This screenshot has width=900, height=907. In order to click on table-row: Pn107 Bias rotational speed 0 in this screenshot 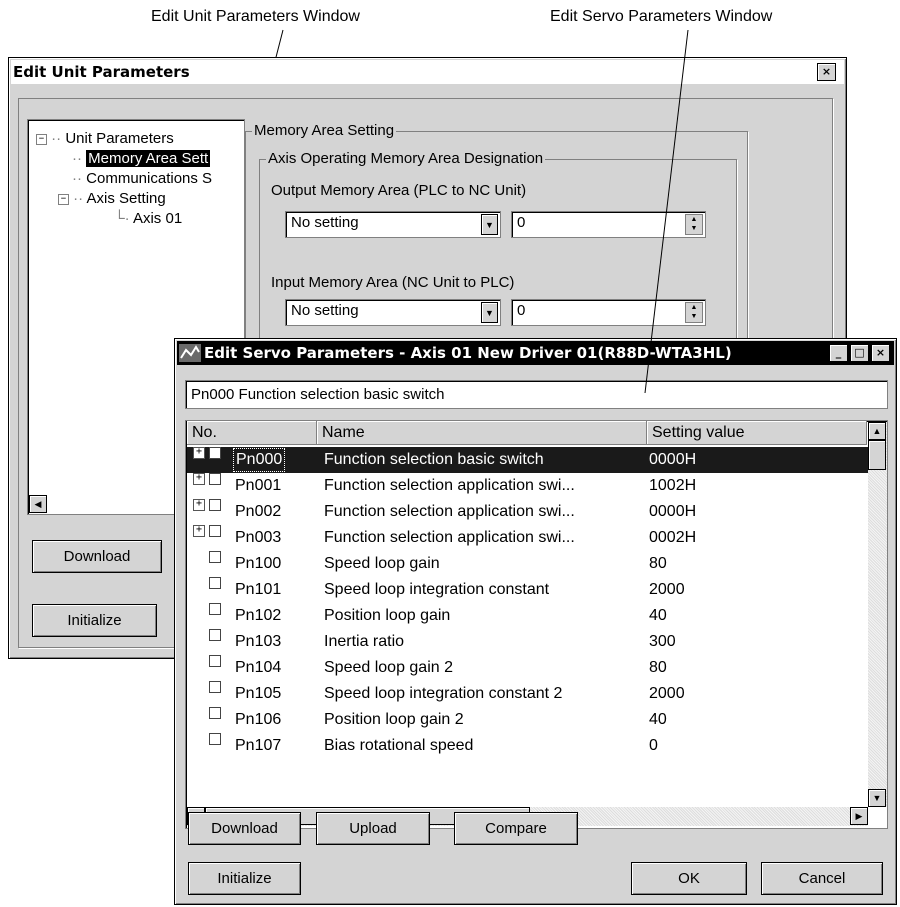, I will do `click(527, 746)`.